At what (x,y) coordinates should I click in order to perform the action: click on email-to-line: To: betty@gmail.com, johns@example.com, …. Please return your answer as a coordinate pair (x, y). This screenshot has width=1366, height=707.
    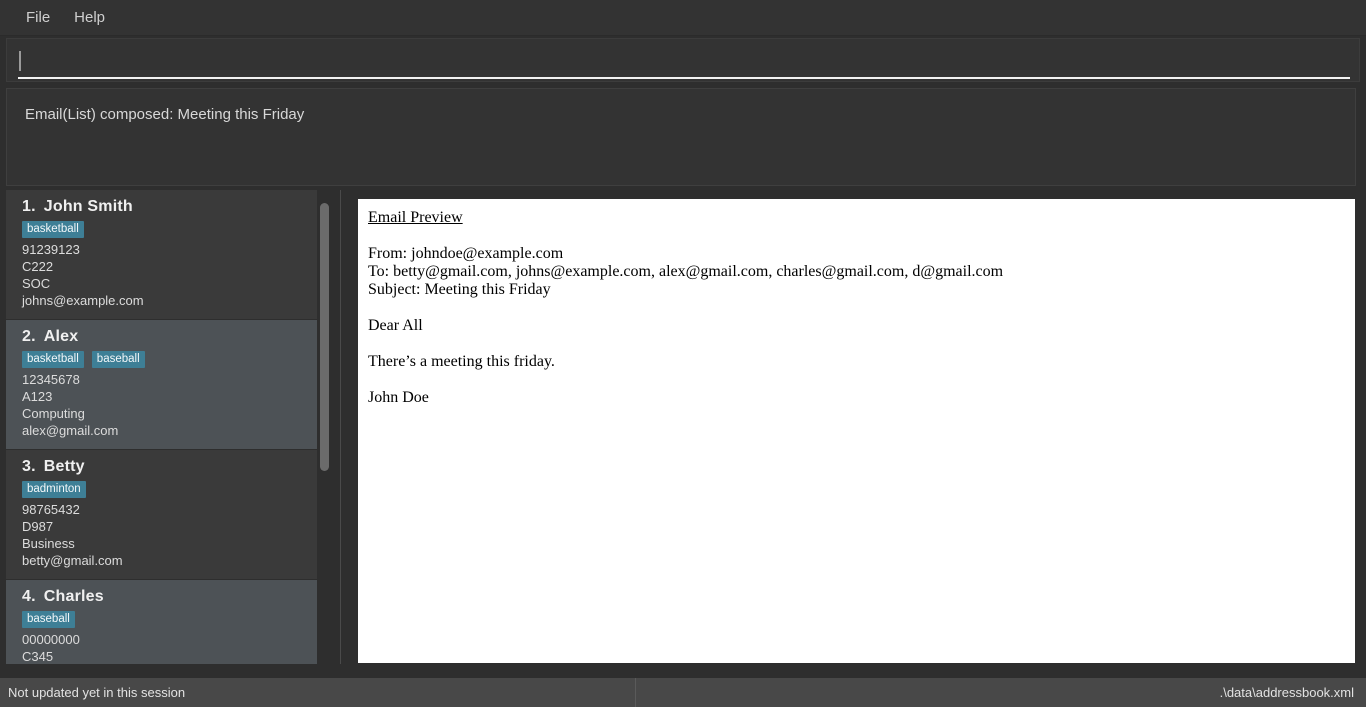
    Looking at the image, I should click on (686, 271).